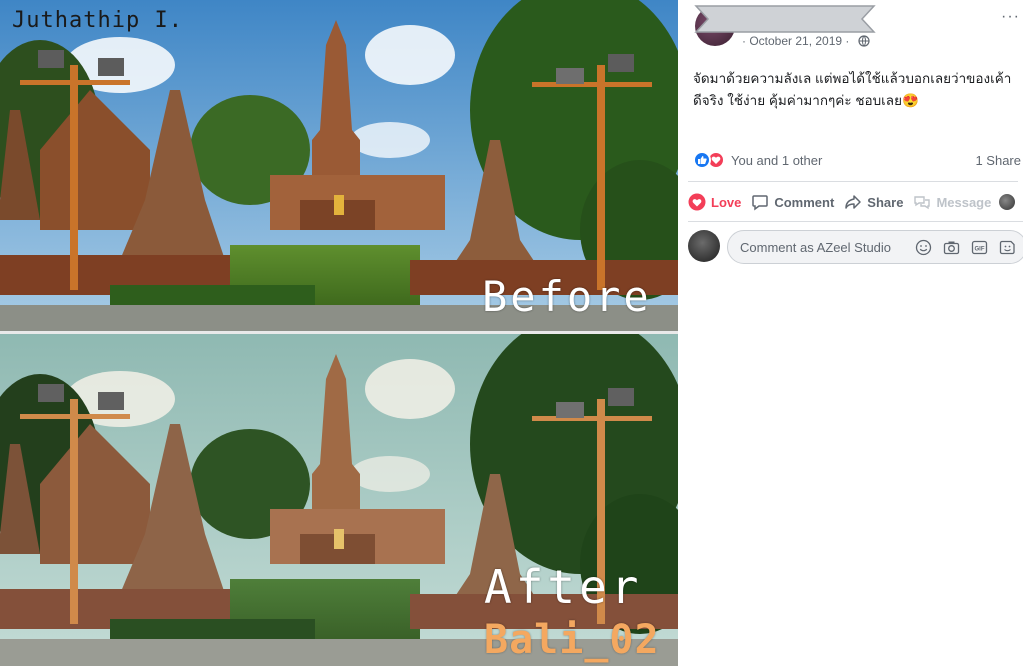 Image resolution: width=1023 pixels, height=666 pixels. I want to click on message-icon, so click(922, 203).